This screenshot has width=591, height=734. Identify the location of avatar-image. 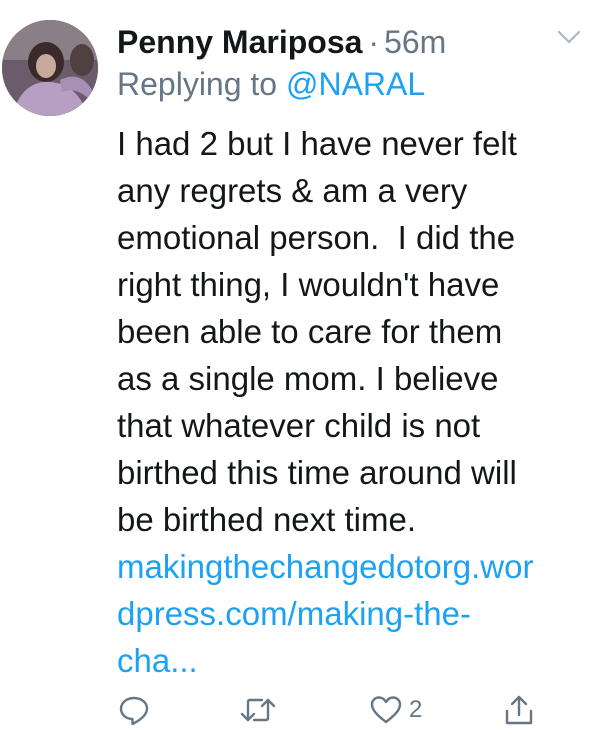
(50, 68).